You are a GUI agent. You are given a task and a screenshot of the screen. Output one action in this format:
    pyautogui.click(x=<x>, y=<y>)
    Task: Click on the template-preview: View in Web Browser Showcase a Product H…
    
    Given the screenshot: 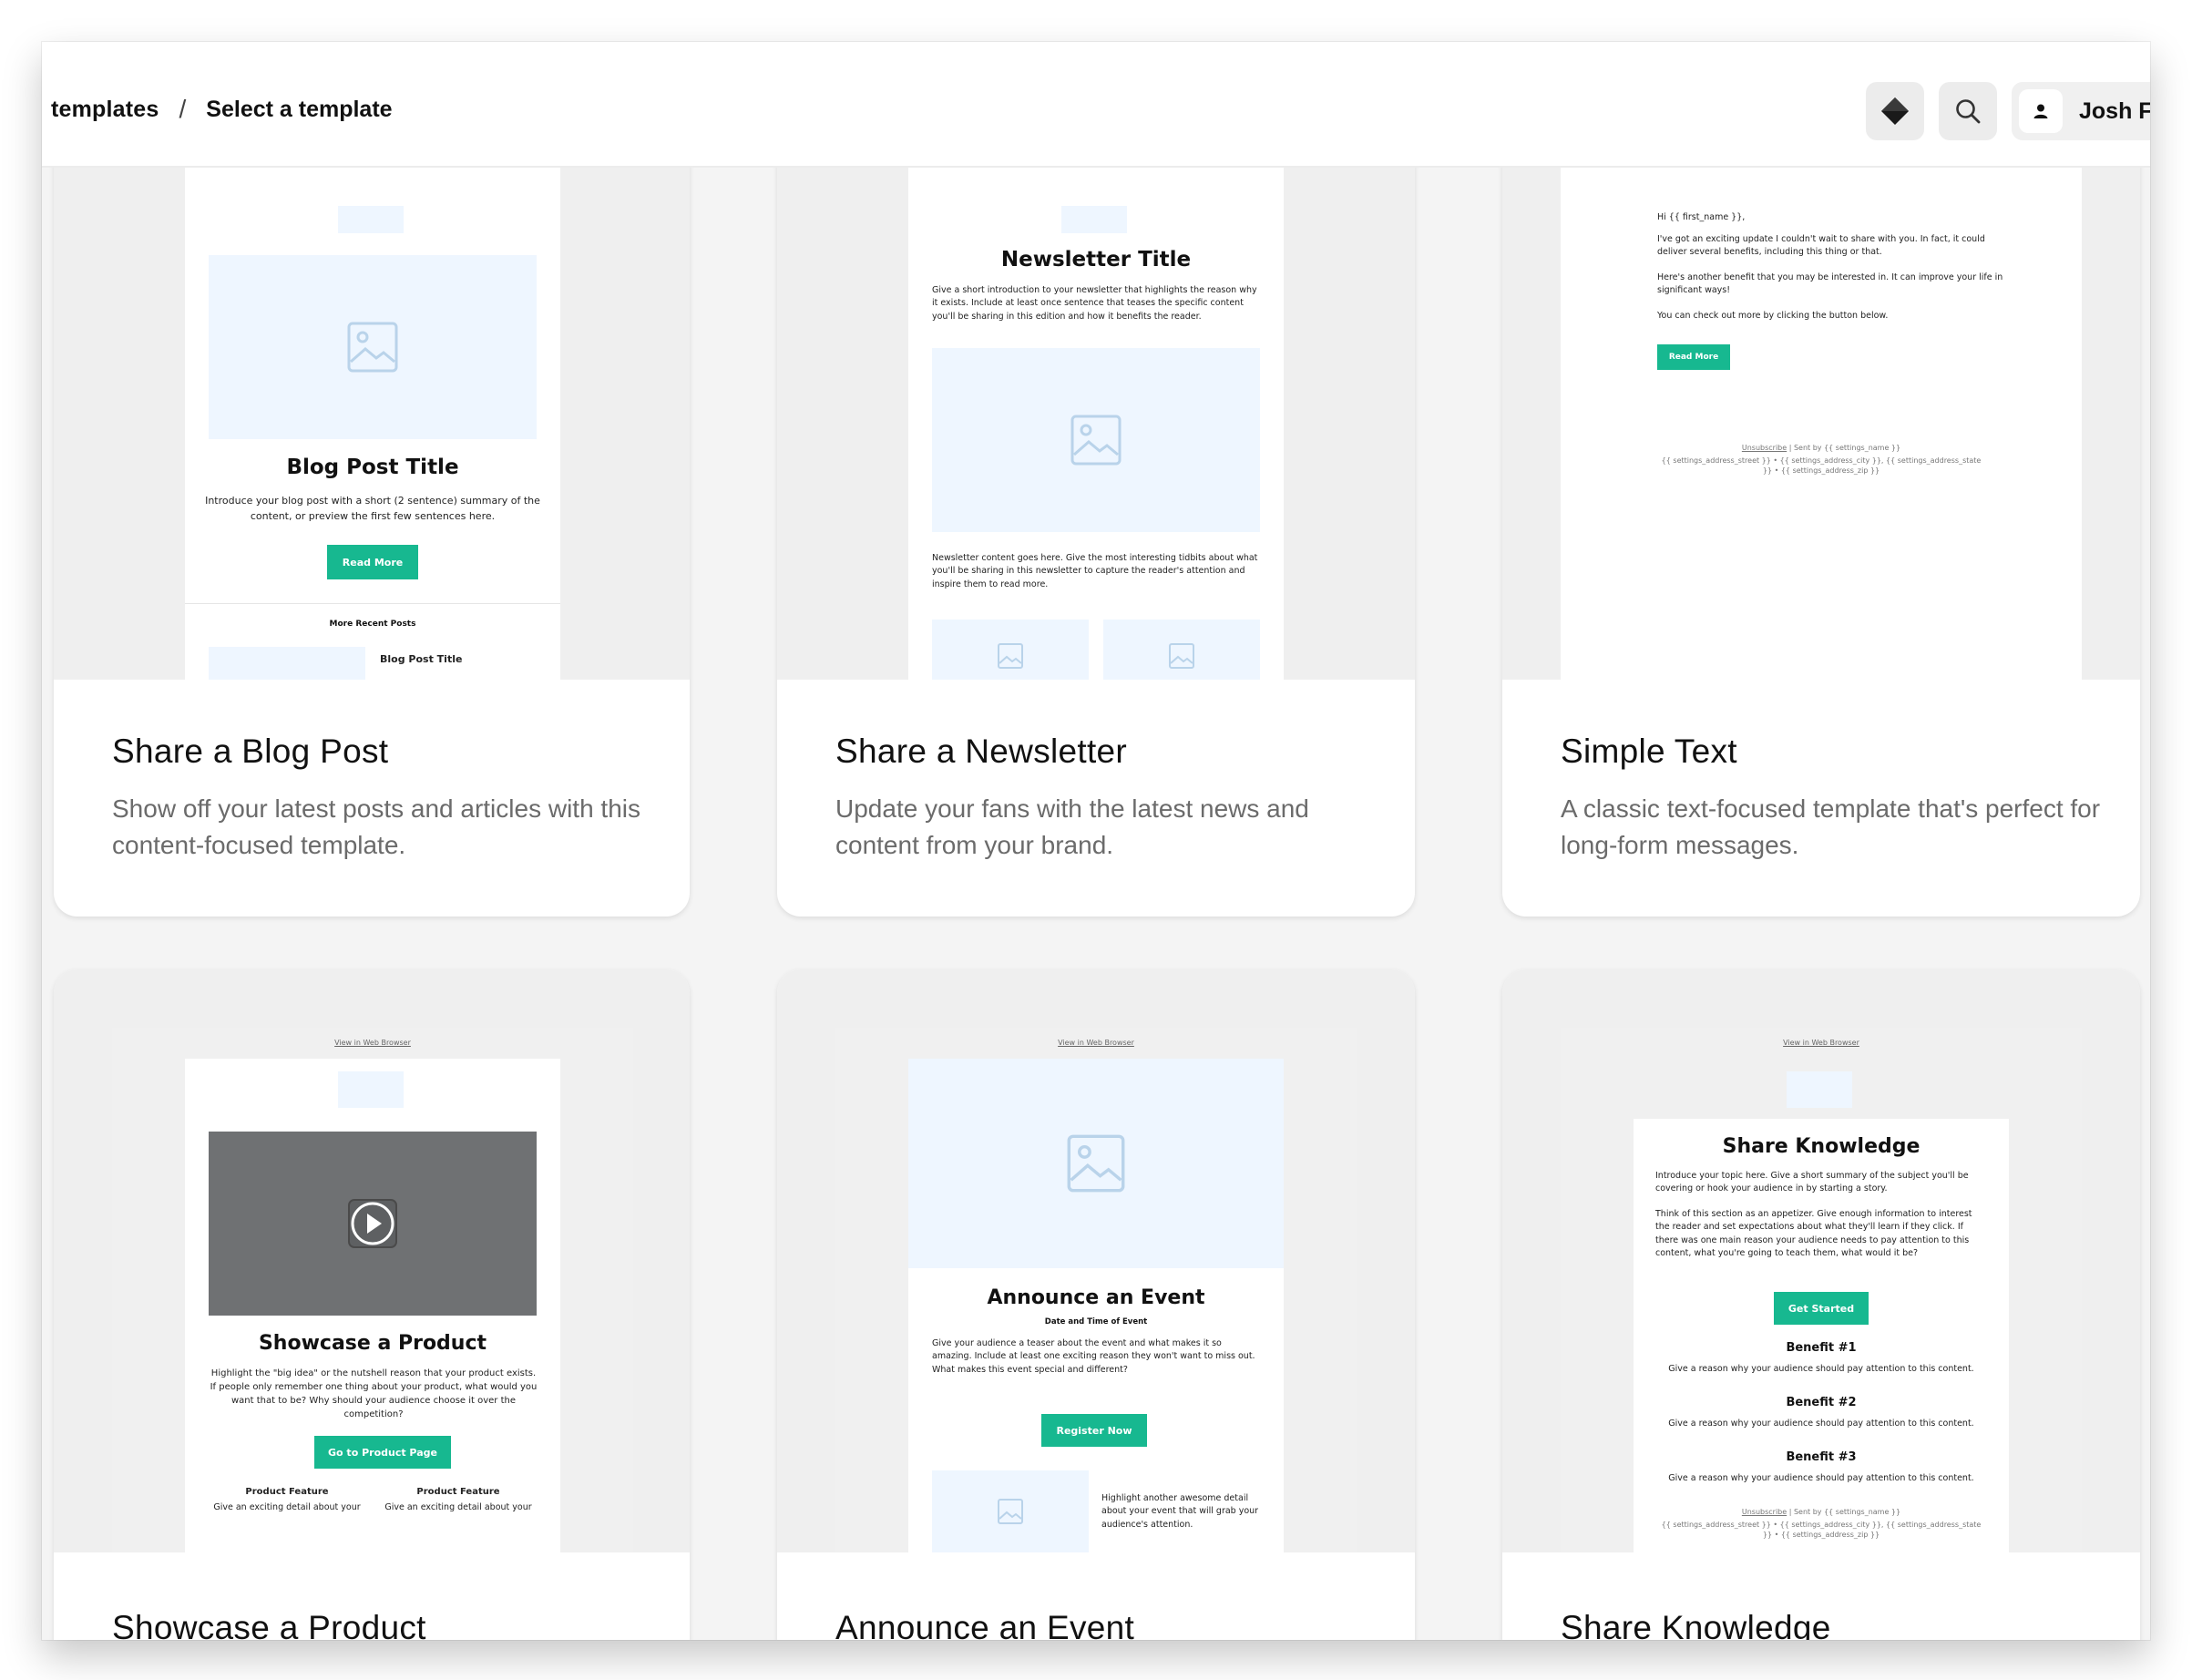 What is the action you would take?
    pyautogui.click(x=372, y=1261)
    